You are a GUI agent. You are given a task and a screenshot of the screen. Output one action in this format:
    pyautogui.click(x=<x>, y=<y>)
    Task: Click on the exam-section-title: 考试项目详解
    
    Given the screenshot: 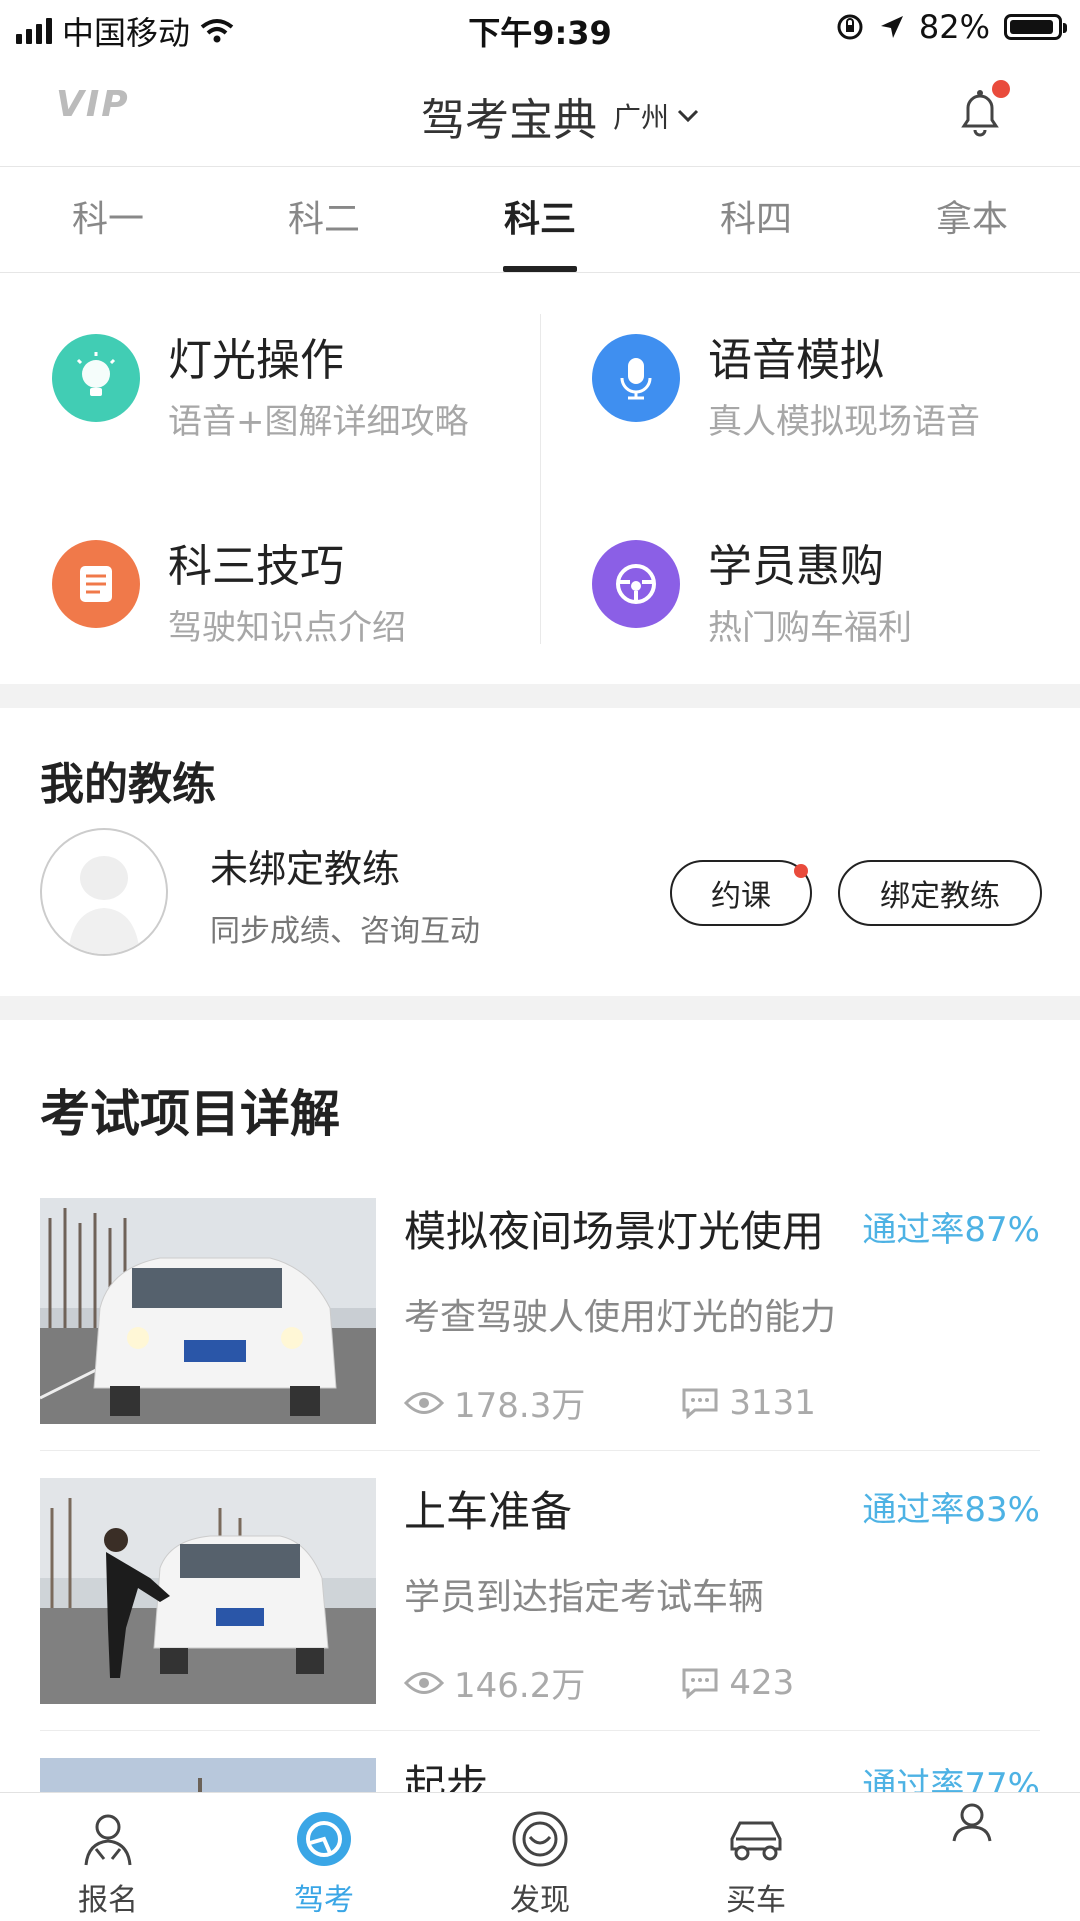 What is the action you would take?
    pyautogui.click(x=190, y=1114)
    